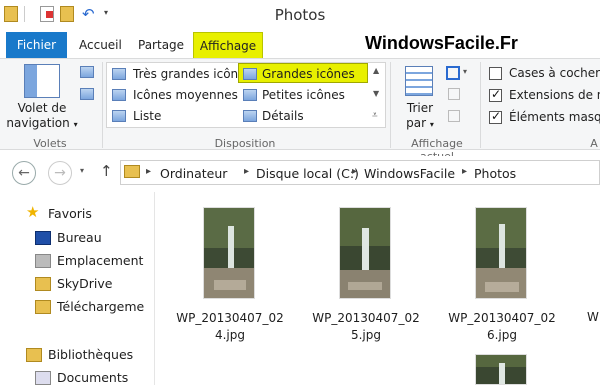  Describe the element at coordinates (60, 173) in the screenshot. I see `forward-icon: →` at that location.